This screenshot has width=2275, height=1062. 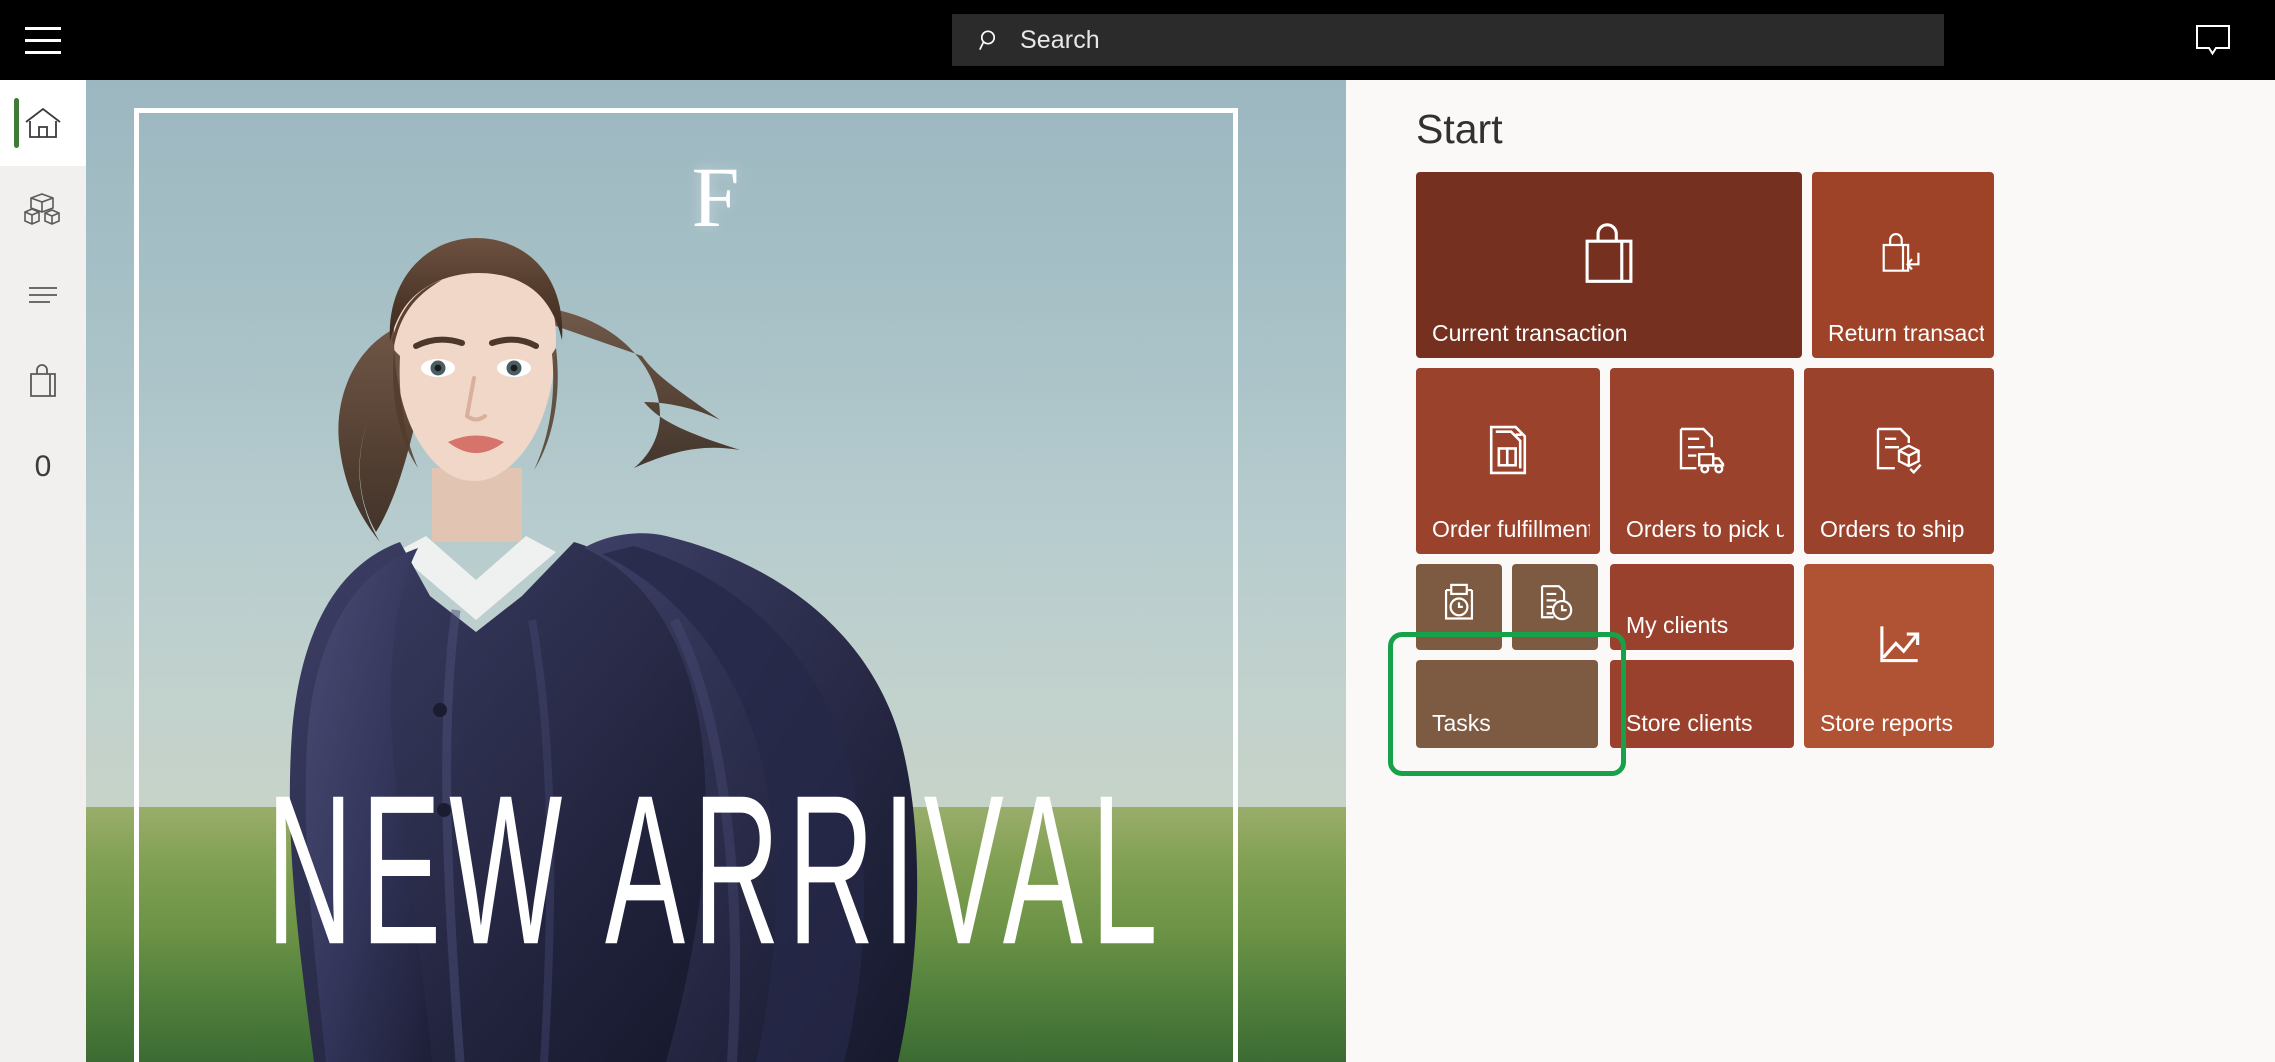 I want to click on home-icon, so click(x=43, y=123).